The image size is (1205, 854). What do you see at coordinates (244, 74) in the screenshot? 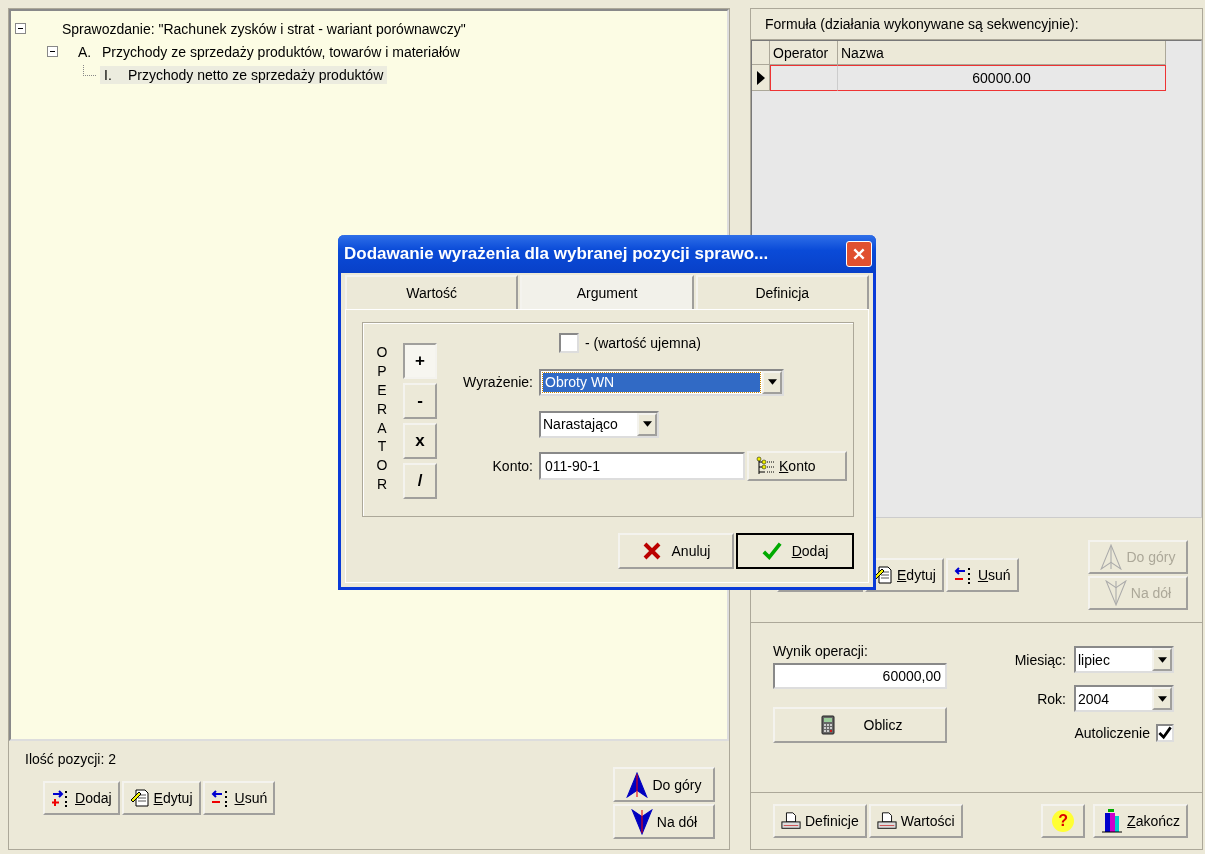
I see `tree-item: I. Przychody netto ze sprzedaży produktów` at bounding box center [244, 74].